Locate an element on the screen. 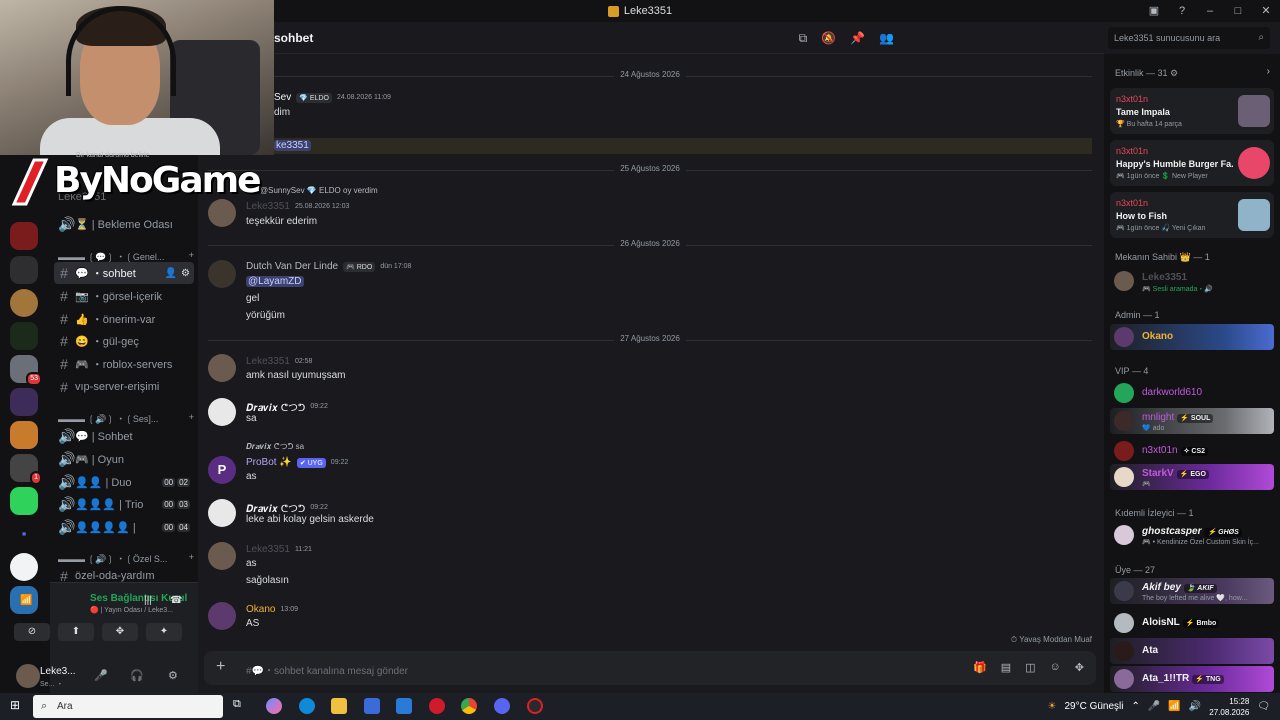  reply-preview: @SunnySev 💎 ELDO oy verdim is located at coordinates (319, 190).